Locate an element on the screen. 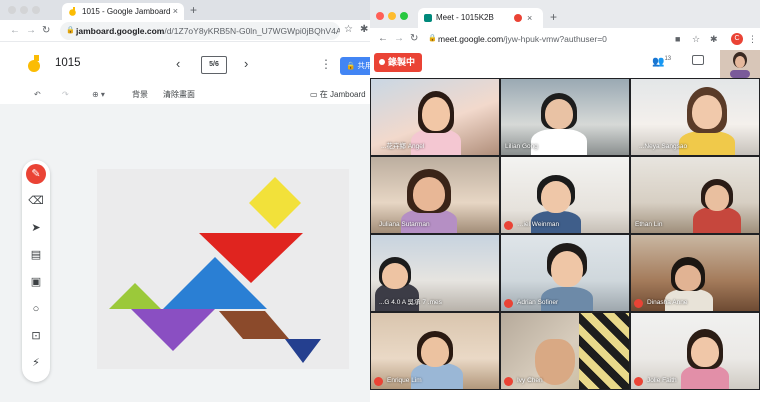 This screenshot has height=402, width=760. lock-icon: 🔒 is located at coordinates (70, 30).